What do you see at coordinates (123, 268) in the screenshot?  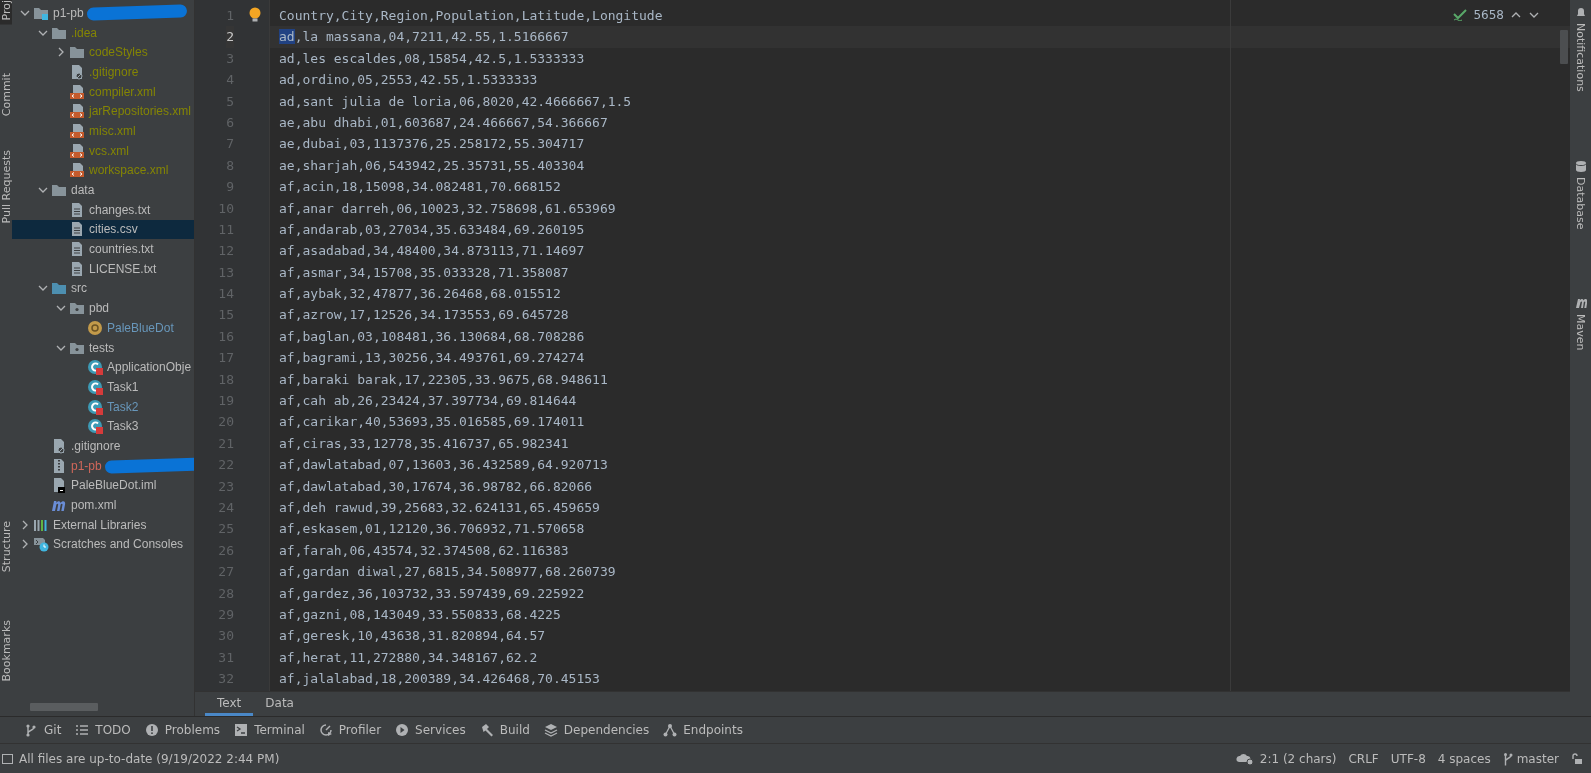 I see `tree-item: LICENSE.txt` at bounding box center [123, 268].